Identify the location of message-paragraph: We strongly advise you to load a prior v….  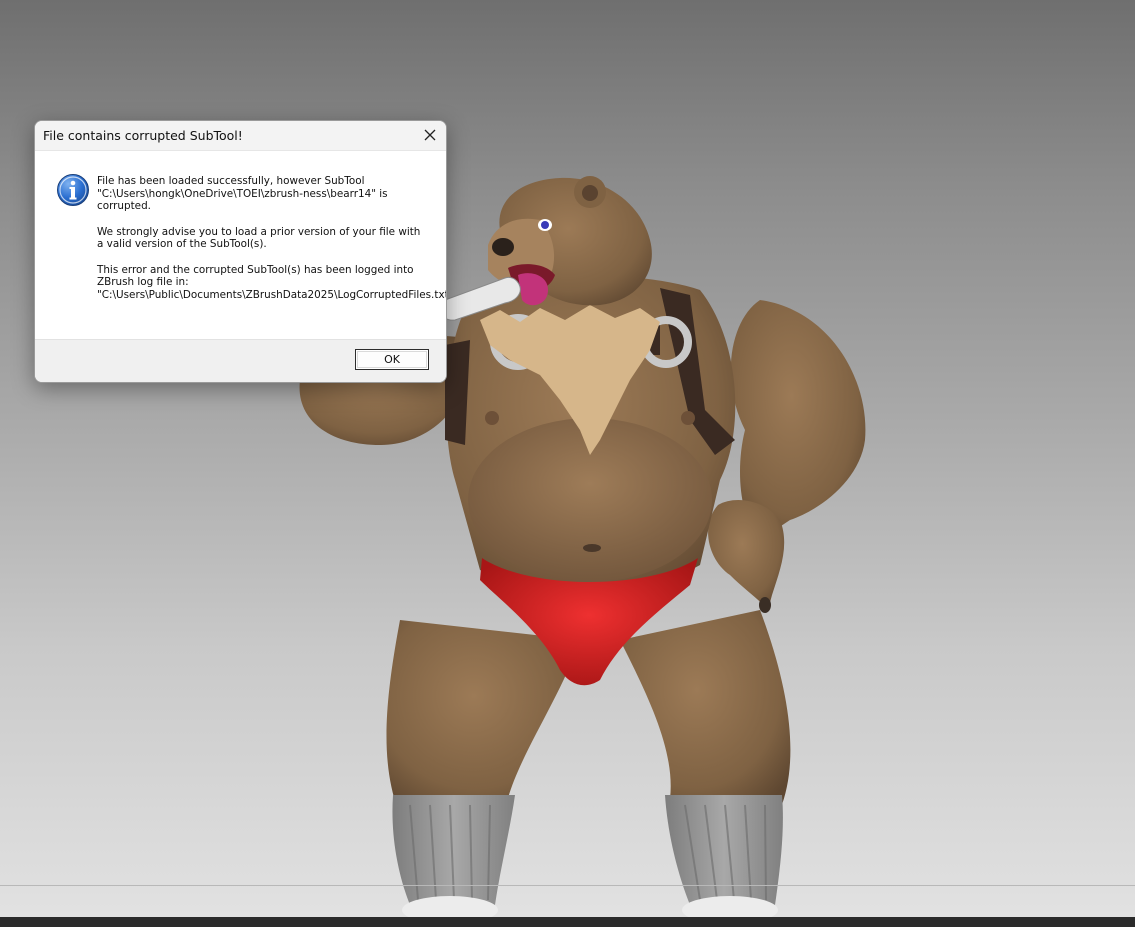
(259, 238).